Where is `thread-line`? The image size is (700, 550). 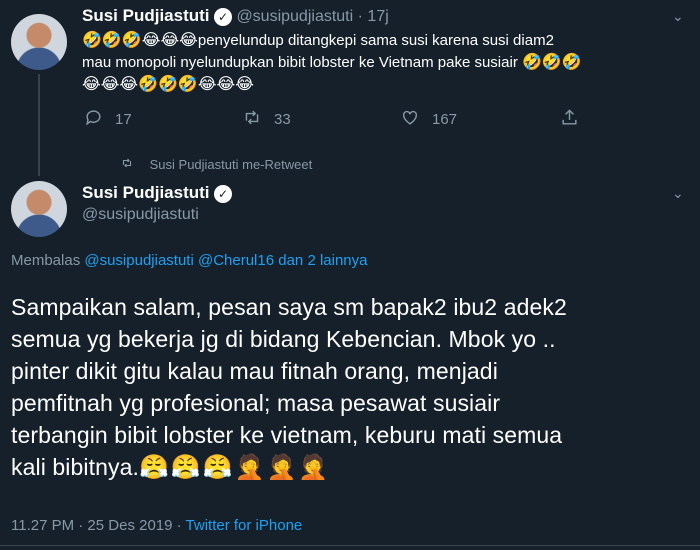
thread-line is located at coordinates (39, 125).